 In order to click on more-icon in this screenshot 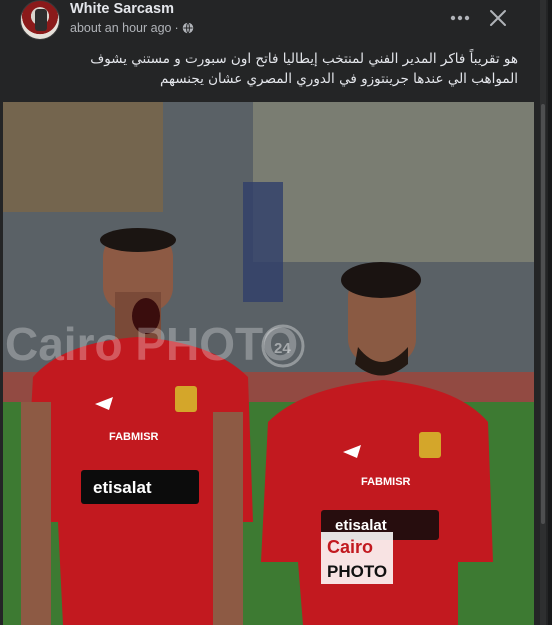, I will do `click(460, 18)`.